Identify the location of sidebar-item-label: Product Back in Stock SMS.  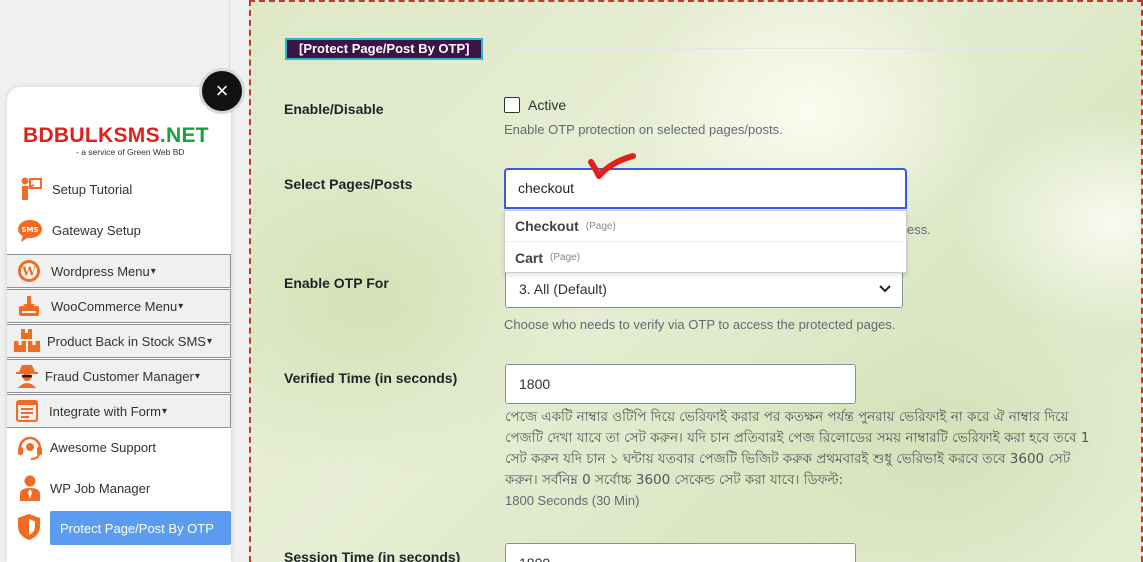
(126, 341).